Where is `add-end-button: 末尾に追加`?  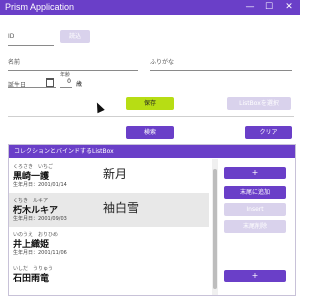
add-end-button: 末尾に追加 is located at coordinates (255, 192).